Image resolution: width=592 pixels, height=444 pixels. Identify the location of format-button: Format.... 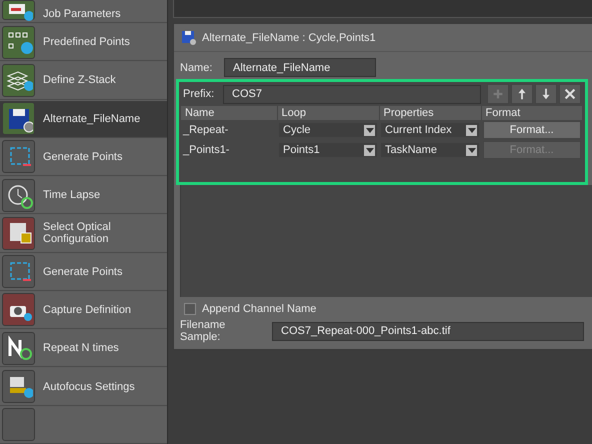
(531, 130).